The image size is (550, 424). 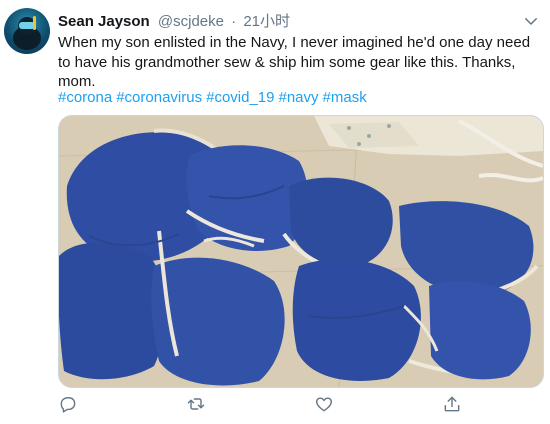 What do you see at coordinates (69, 405) in the screenshot?
I see `reply-icon` at bounding box center [69, 405].